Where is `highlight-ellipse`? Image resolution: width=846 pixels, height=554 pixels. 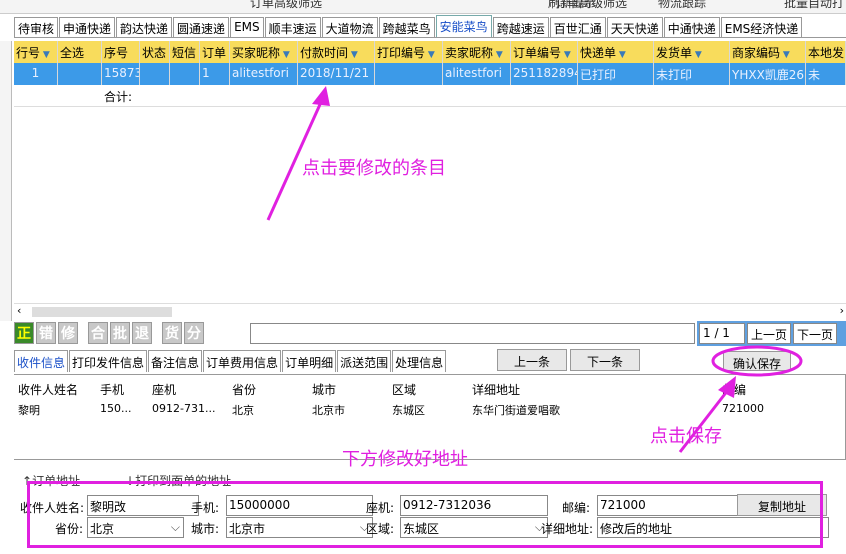
highlight-ellipse is located at coordinates (757, 361).